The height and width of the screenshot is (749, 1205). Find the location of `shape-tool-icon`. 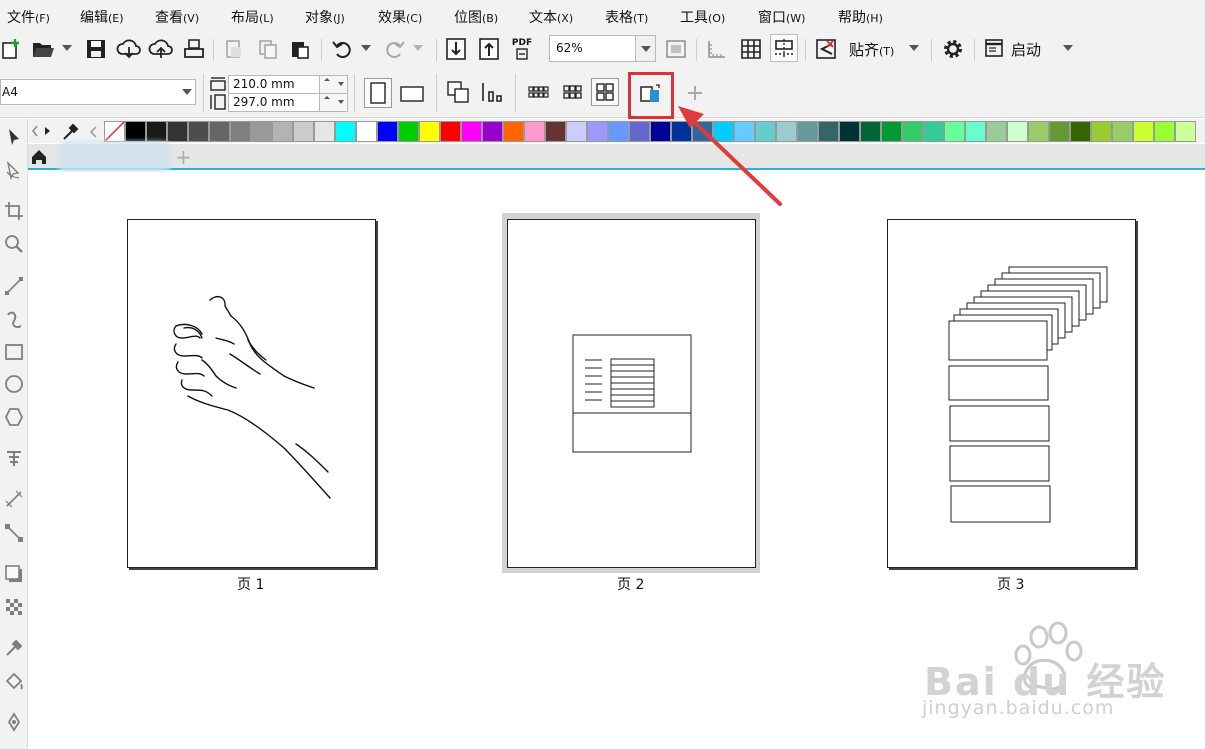

shape-tool-icon is located at coordinates (14, 170).